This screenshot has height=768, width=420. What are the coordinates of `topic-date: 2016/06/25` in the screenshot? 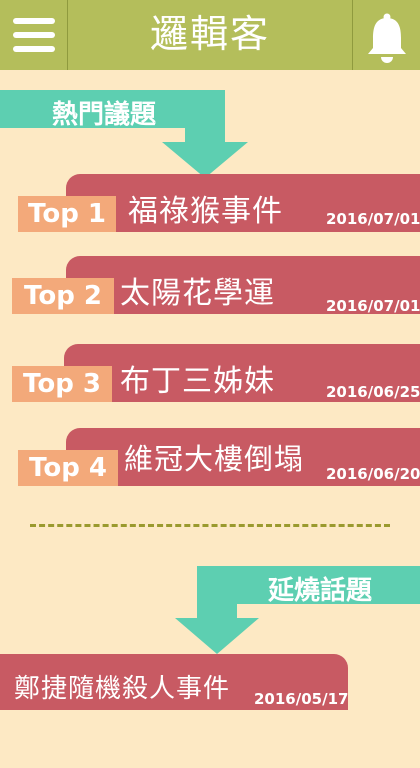 It's located at (373, 392).